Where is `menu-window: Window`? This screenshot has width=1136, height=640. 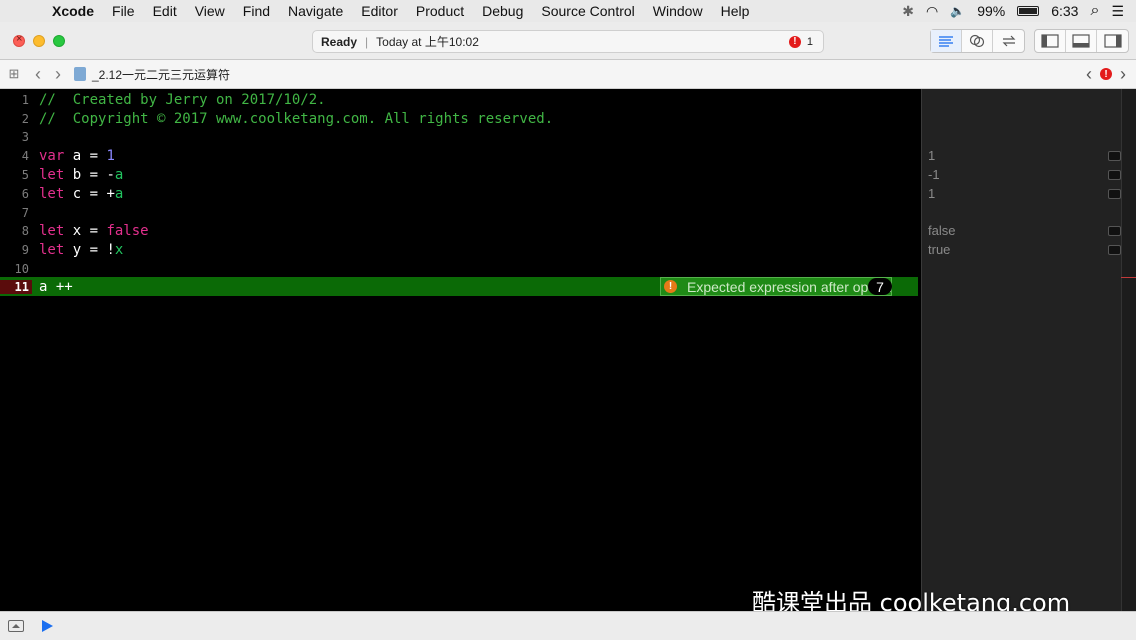 menu-window: Window is located at coordinates (678, 11).